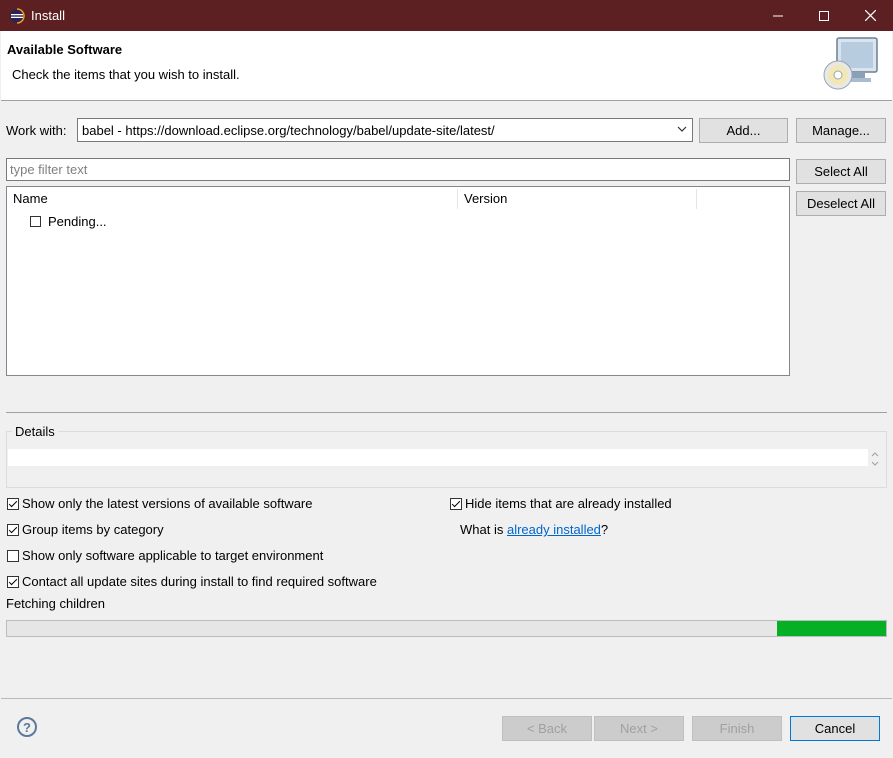  What do you see at coordinates (17, 16) in the screenshot?
I see `eclipse-icon` at bounding box center [17, 16].